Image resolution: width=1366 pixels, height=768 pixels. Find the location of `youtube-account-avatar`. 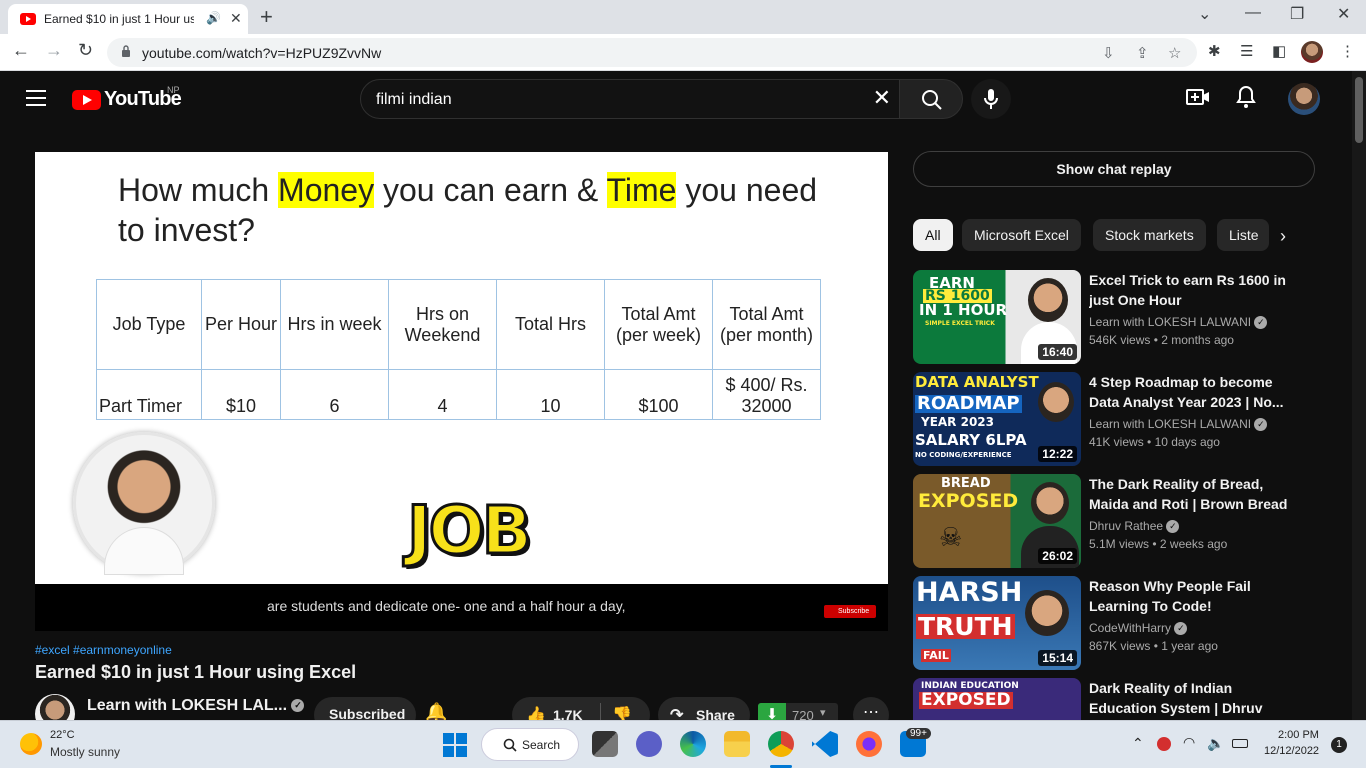

youtube-account-avatar is located at coordinates (1304, 99).